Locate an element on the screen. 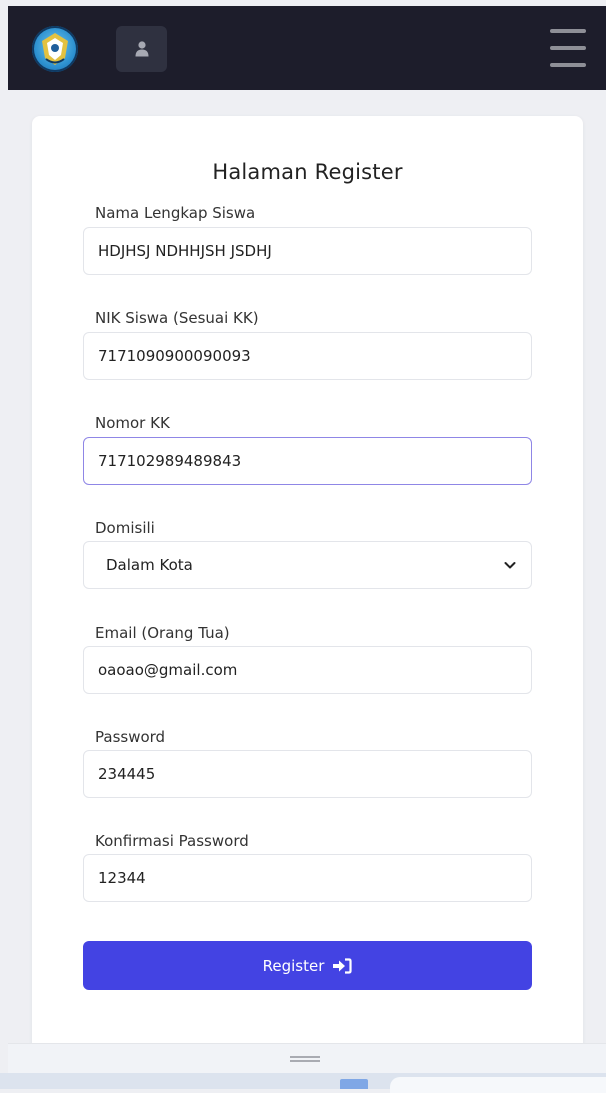  nik-input: 7171090900090093 is located at coordinates (307, 356).